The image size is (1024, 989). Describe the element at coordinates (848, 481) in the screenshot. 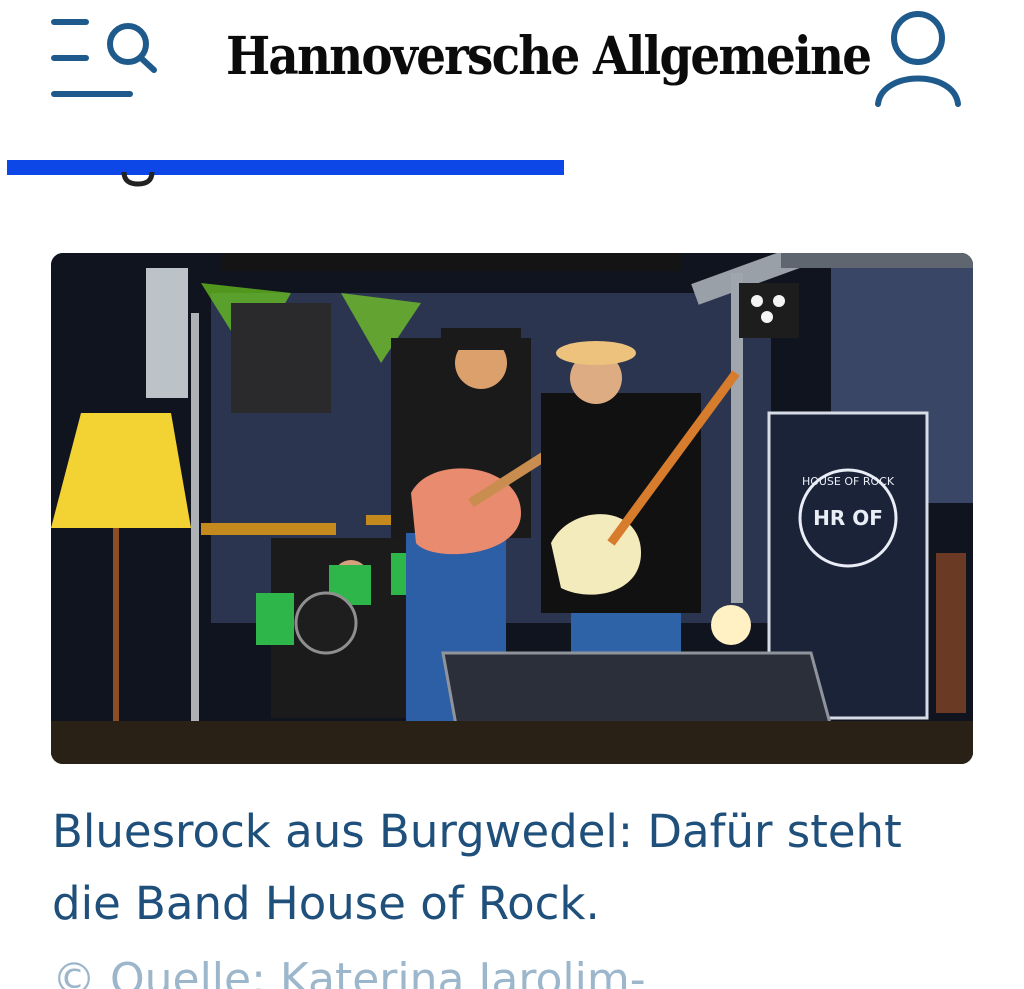

I see `banner-label-text: HOUSE OF ROCK` at that location.